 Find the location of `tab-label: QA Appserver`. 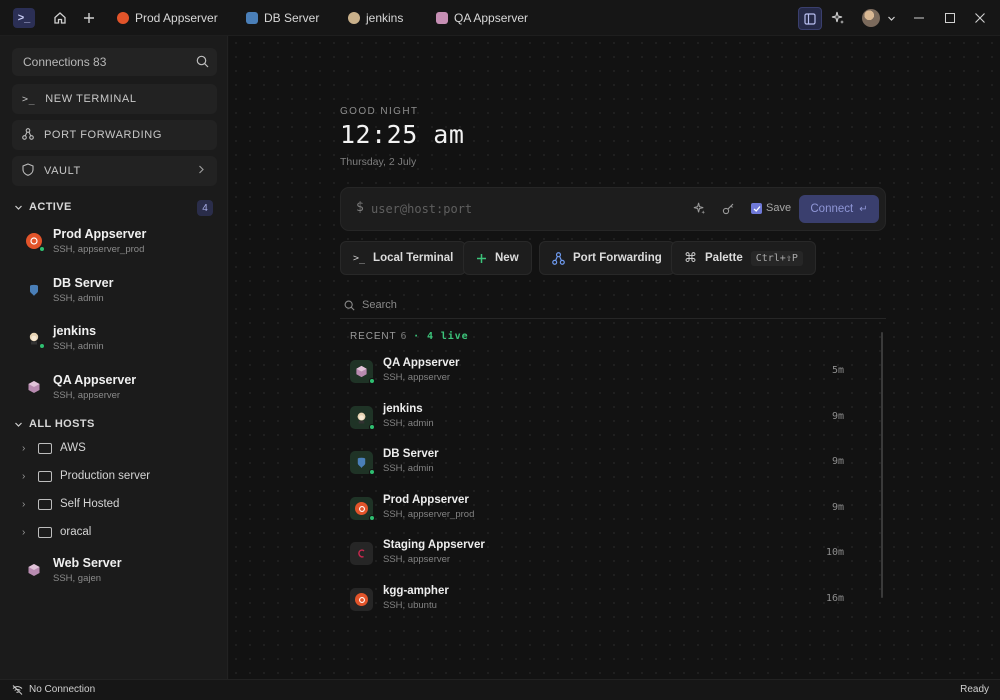

tab-label: QA Appserver is located at coordinates (491, 18).